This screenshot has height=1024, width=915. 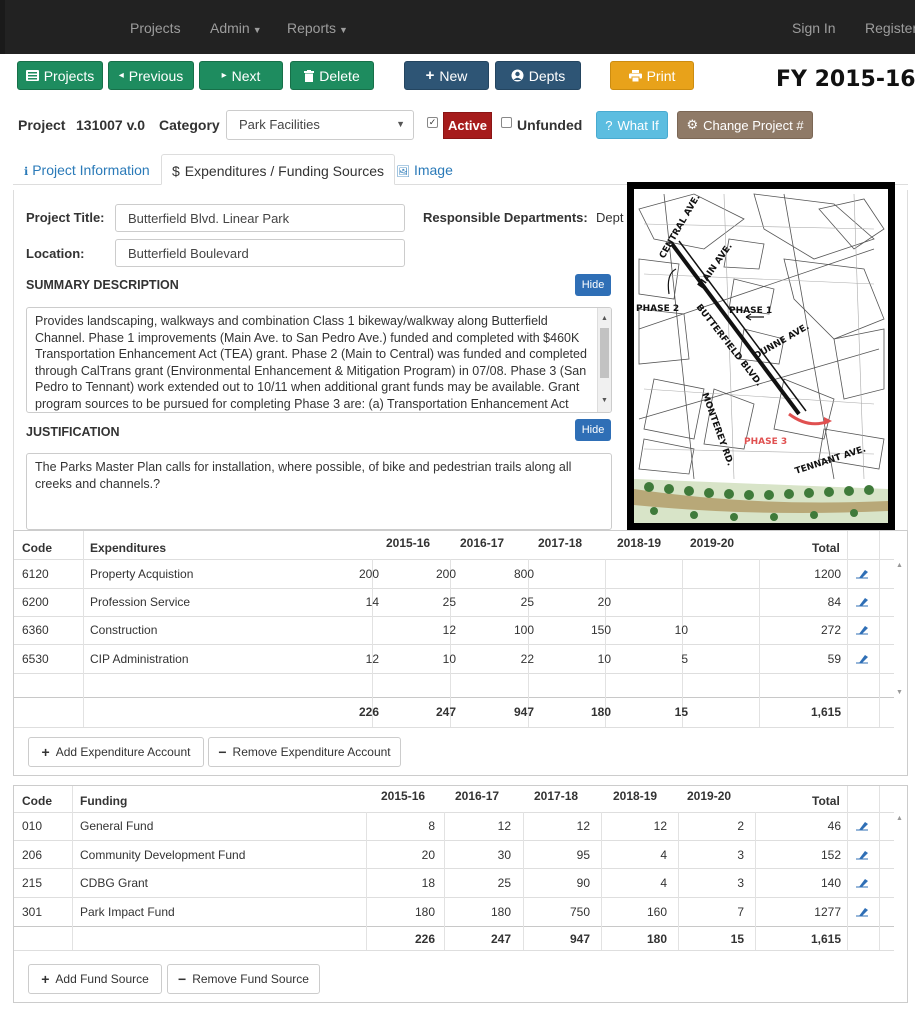 What do you see at coordinates (260, 218) in the screenshot?
I see `project-title-field: Butterfield Blvd. Linear Park` at bounding box center [260, 218].